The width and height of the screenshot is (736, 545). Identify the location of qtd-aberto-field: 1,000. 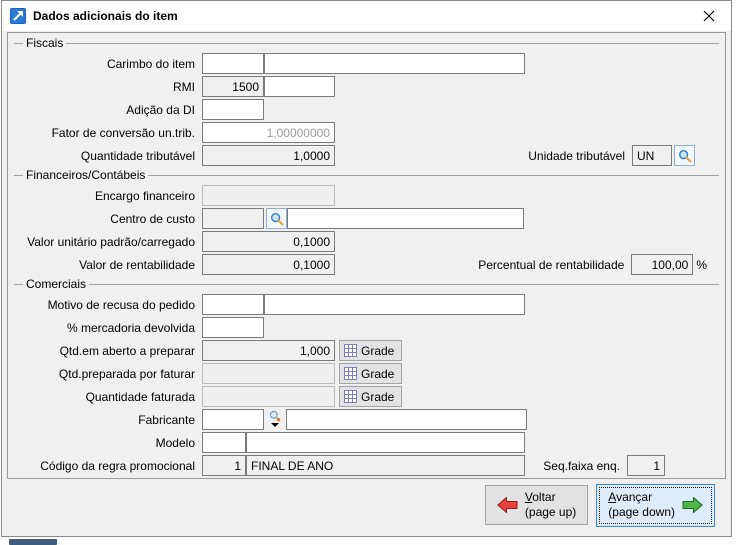
(268, 350).